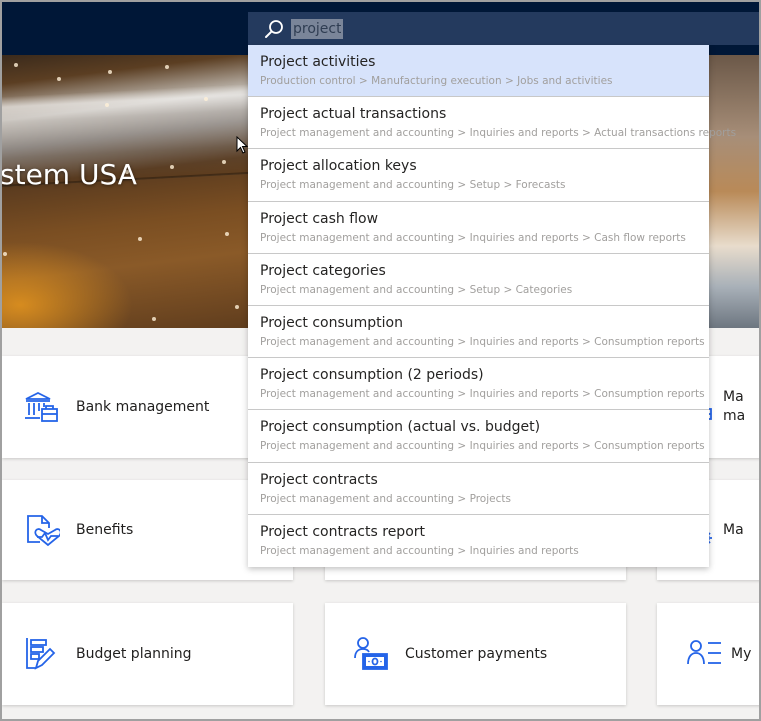  Describe the element at coordinates (68, 174) in the screenshot. I see `company-title: stem USA` at that location.